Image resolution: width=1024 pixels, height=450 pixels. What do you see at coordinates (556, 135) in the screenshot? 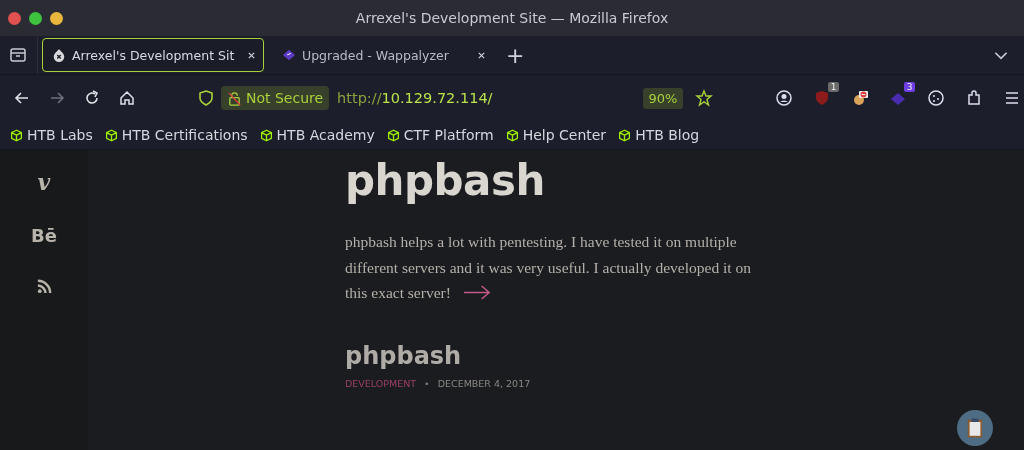
I see `bookmark-item: Help Center` at bounding box center [556, 135].